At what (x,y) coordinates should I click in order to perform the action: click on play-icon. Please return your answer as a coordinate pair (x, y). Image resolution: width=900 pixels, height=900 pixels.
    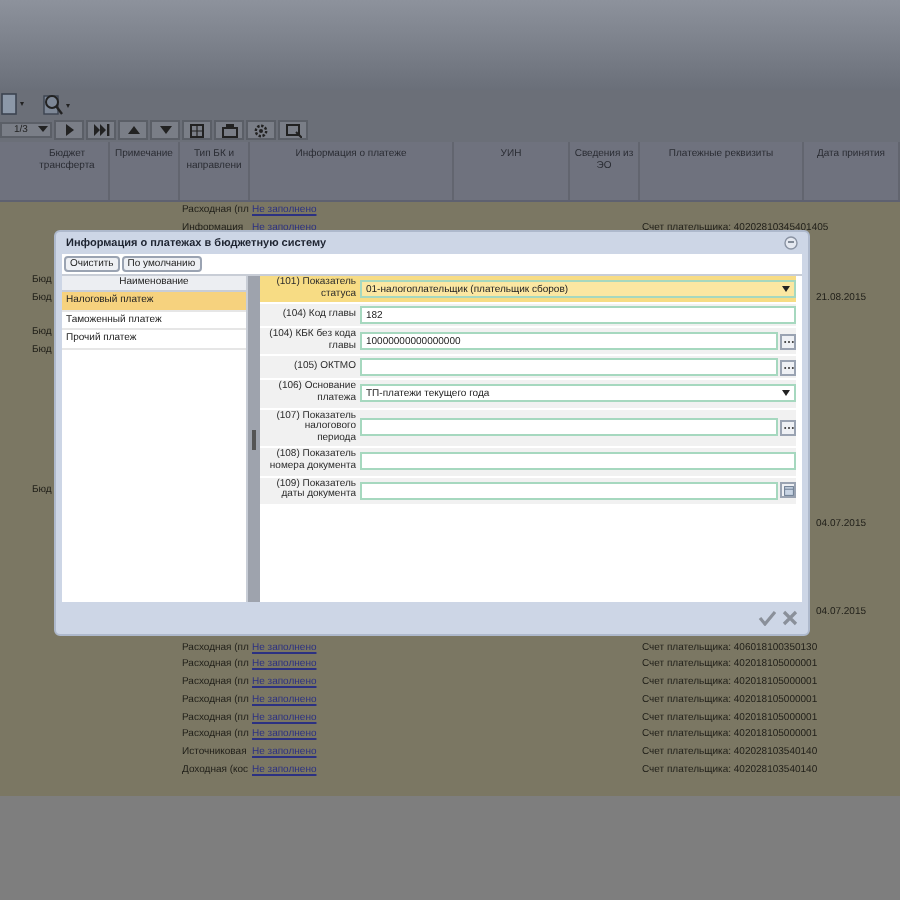
    Looking at the image, I should click on (69, 130).